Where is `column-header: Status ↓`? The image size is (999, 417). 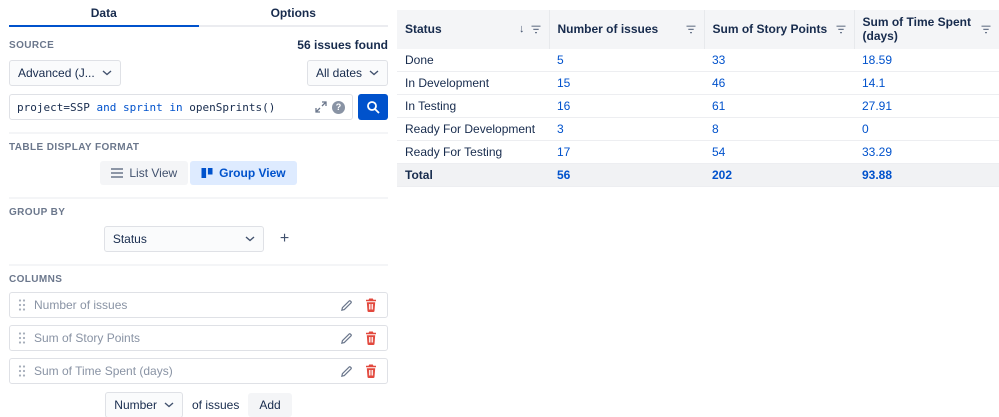 column-header: Status ↓ is located at coordinates (473, 29).